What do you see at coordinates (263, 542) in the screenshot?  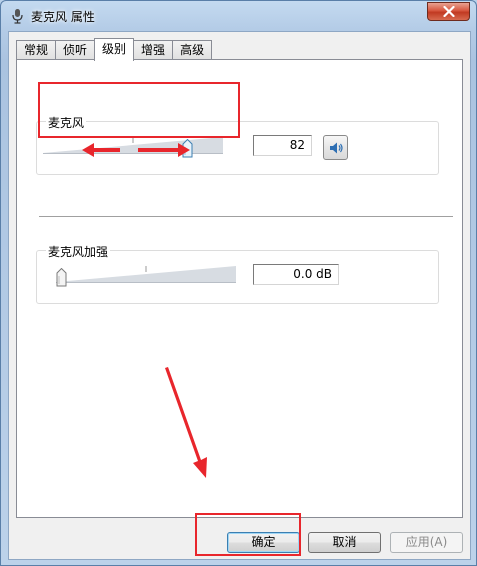 I see `ok-button: 确定` at bounding box center [263, 542].